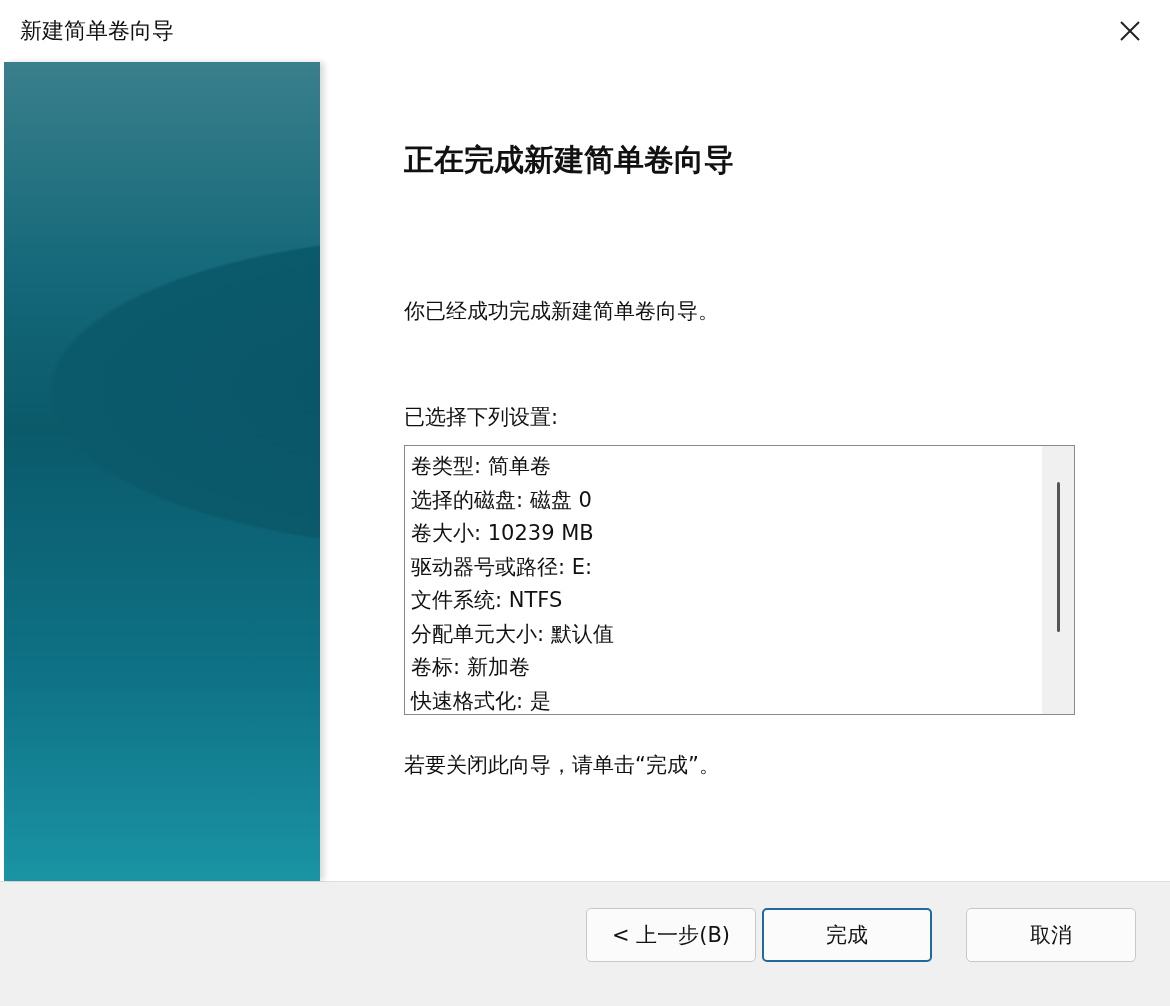 This screenshot has width=1170, height=1006. Describe the element at coordinates (1130, 31) in the screenshot. I see `close-icon` at that location.